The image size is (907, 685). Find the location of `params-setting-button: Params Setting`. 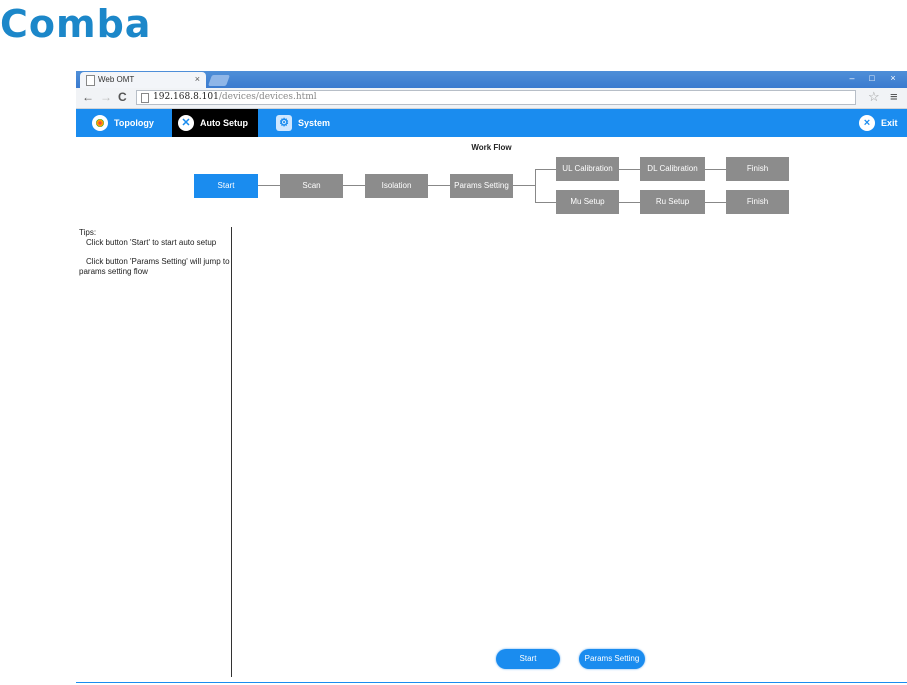

params-setting-button: Params Setting is located at coordinates (612, 659).